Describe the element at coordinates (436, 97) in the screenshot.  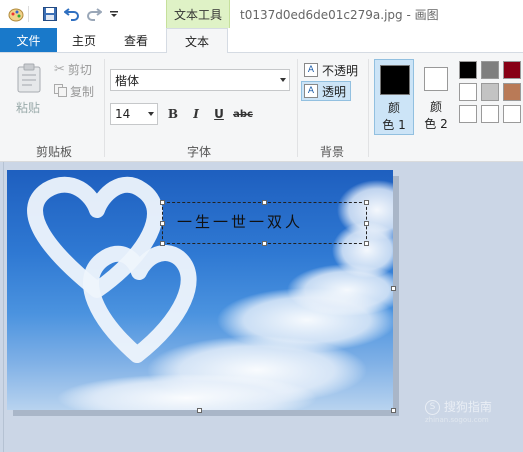
I see `color2-button: 颜 色 2` at that location.